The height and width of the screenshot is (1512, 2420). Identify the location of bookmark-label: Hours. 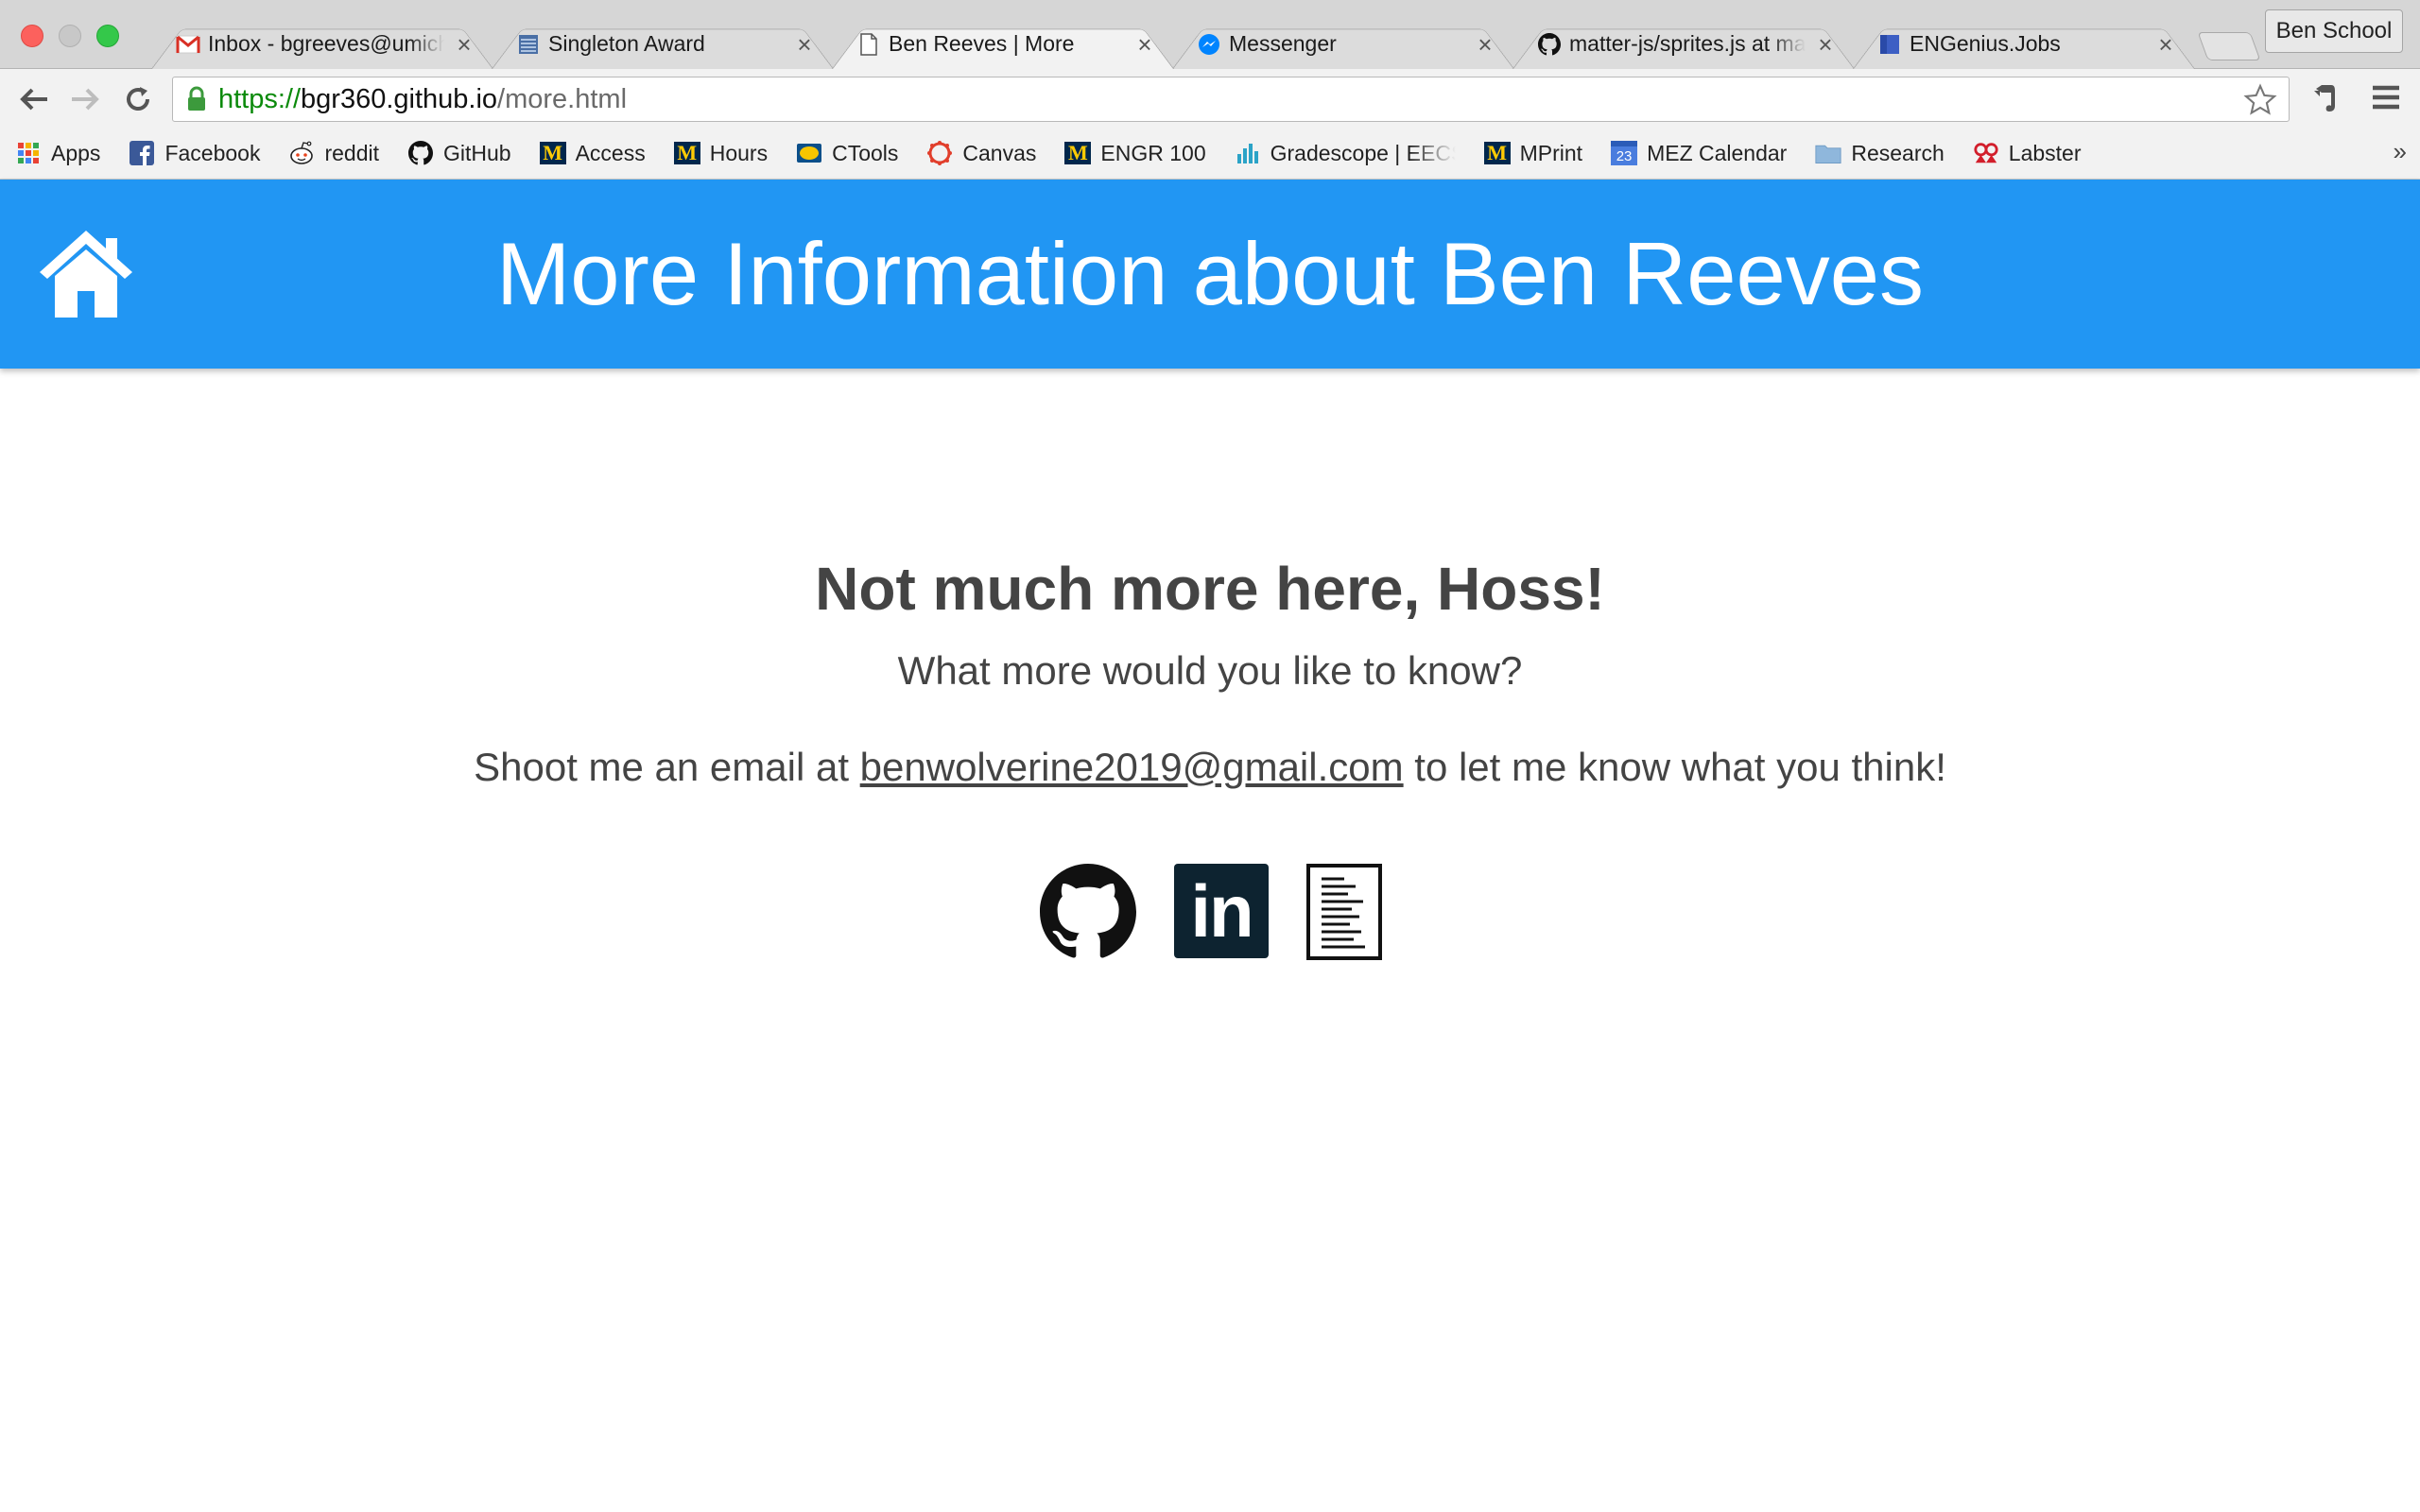
(739, 152).